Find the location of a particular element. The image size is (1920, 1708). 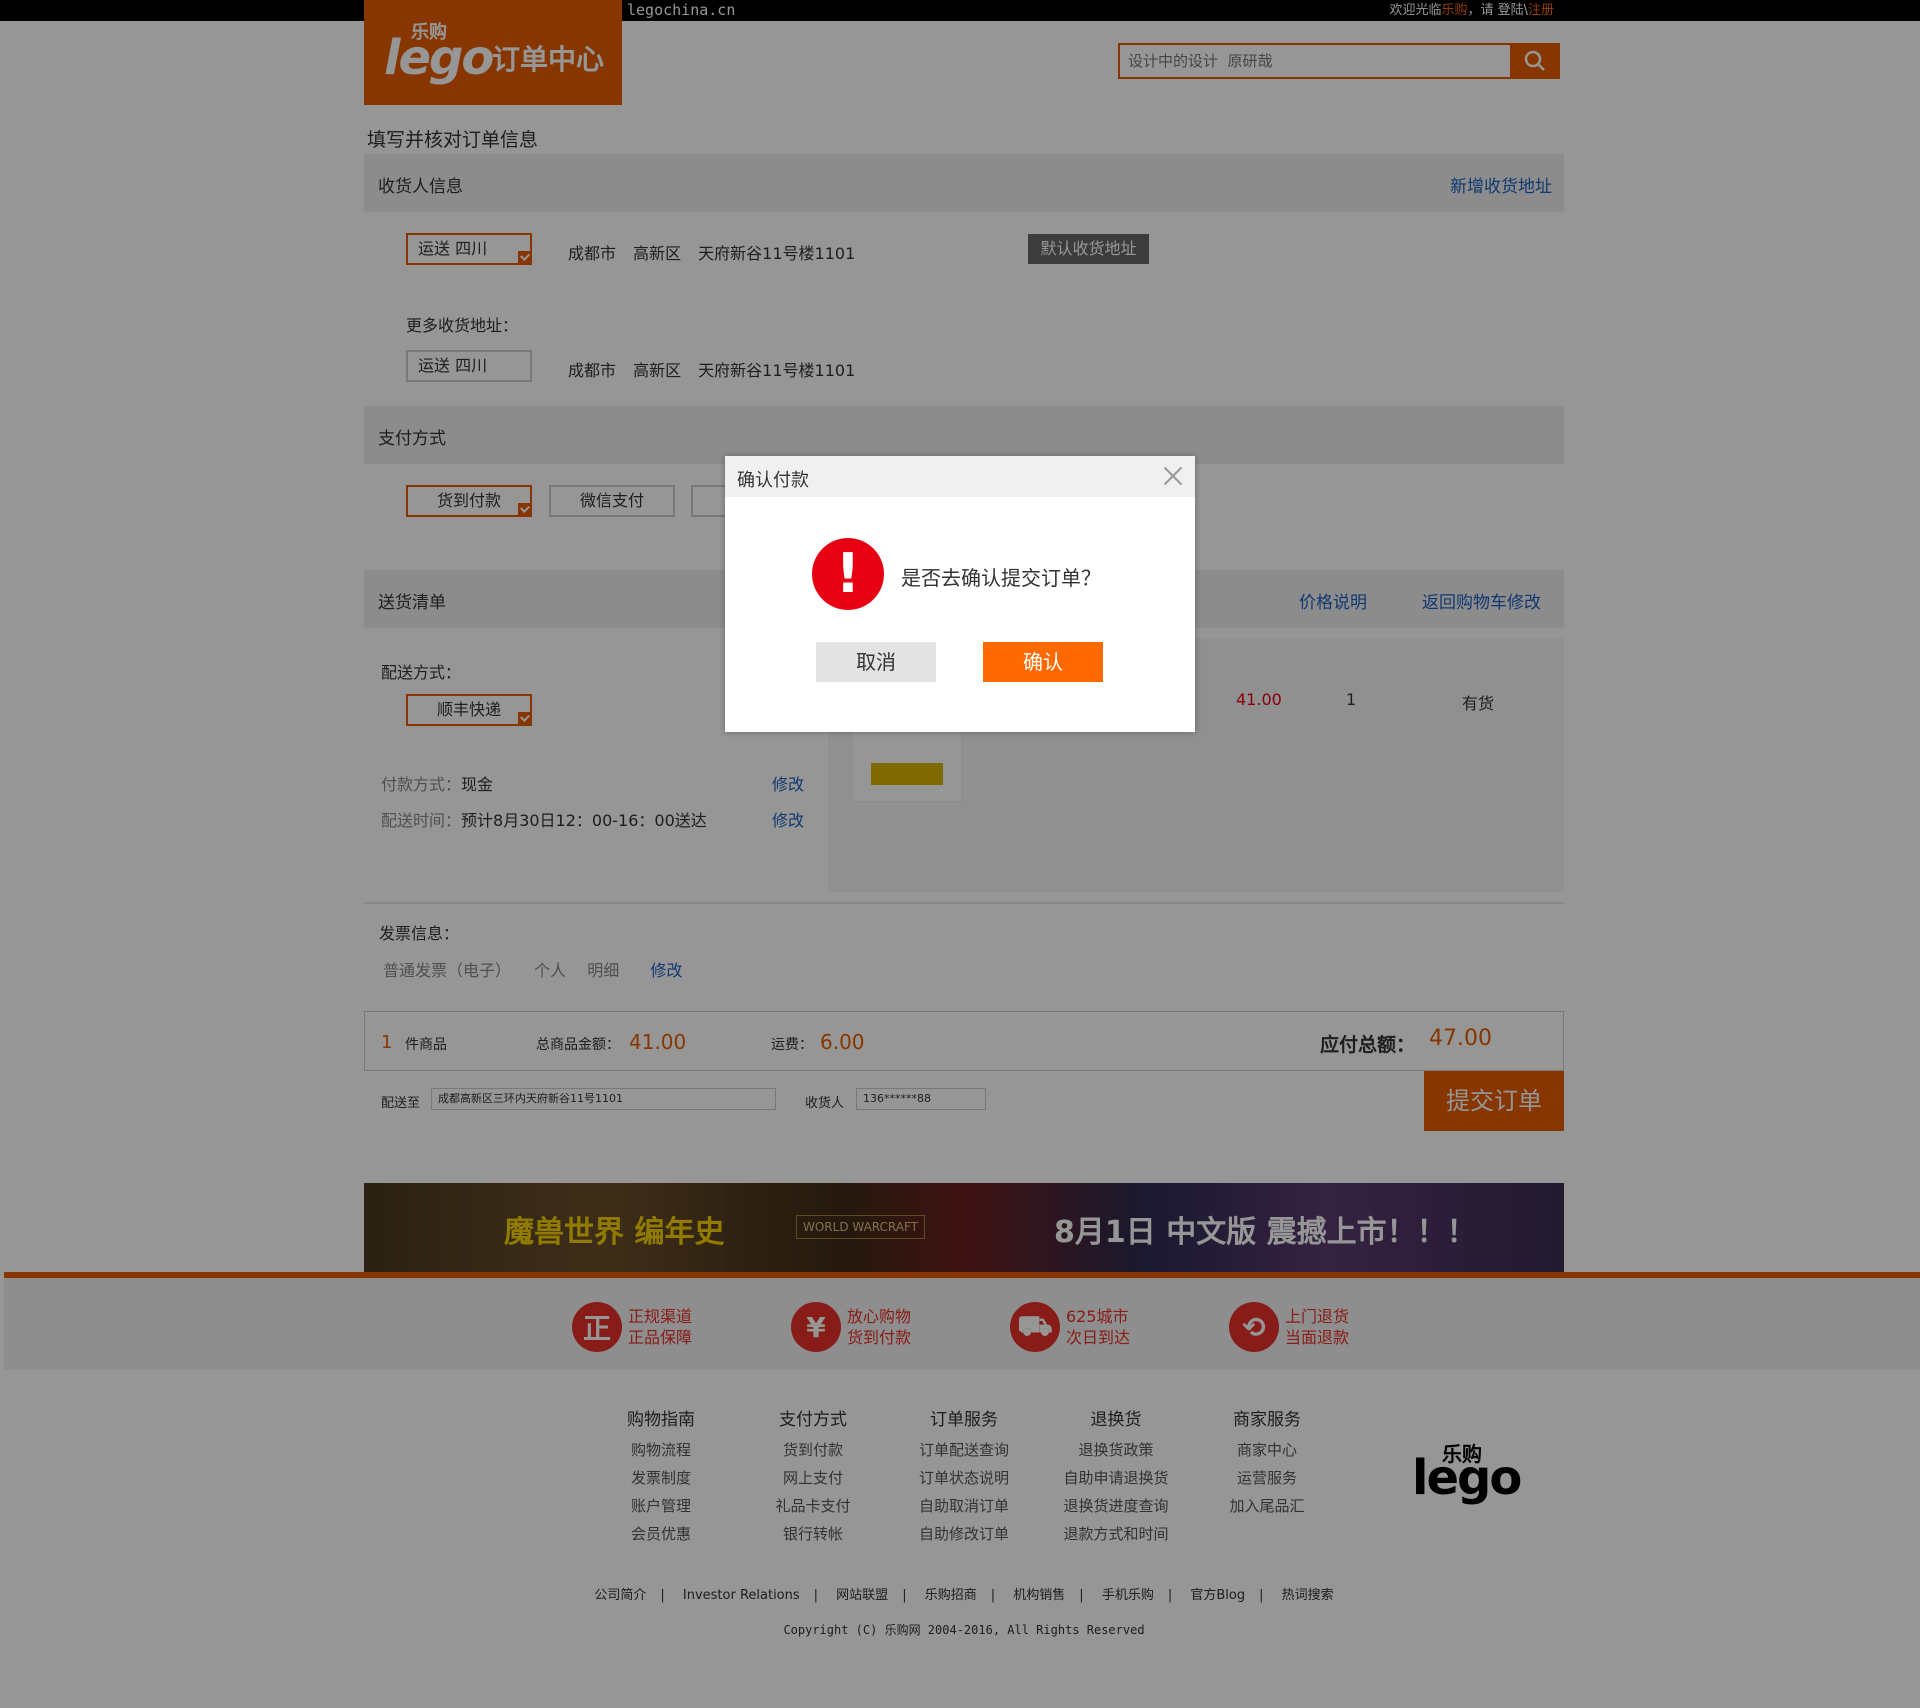

warning-icon: ! is located at coordinates (848, 574).